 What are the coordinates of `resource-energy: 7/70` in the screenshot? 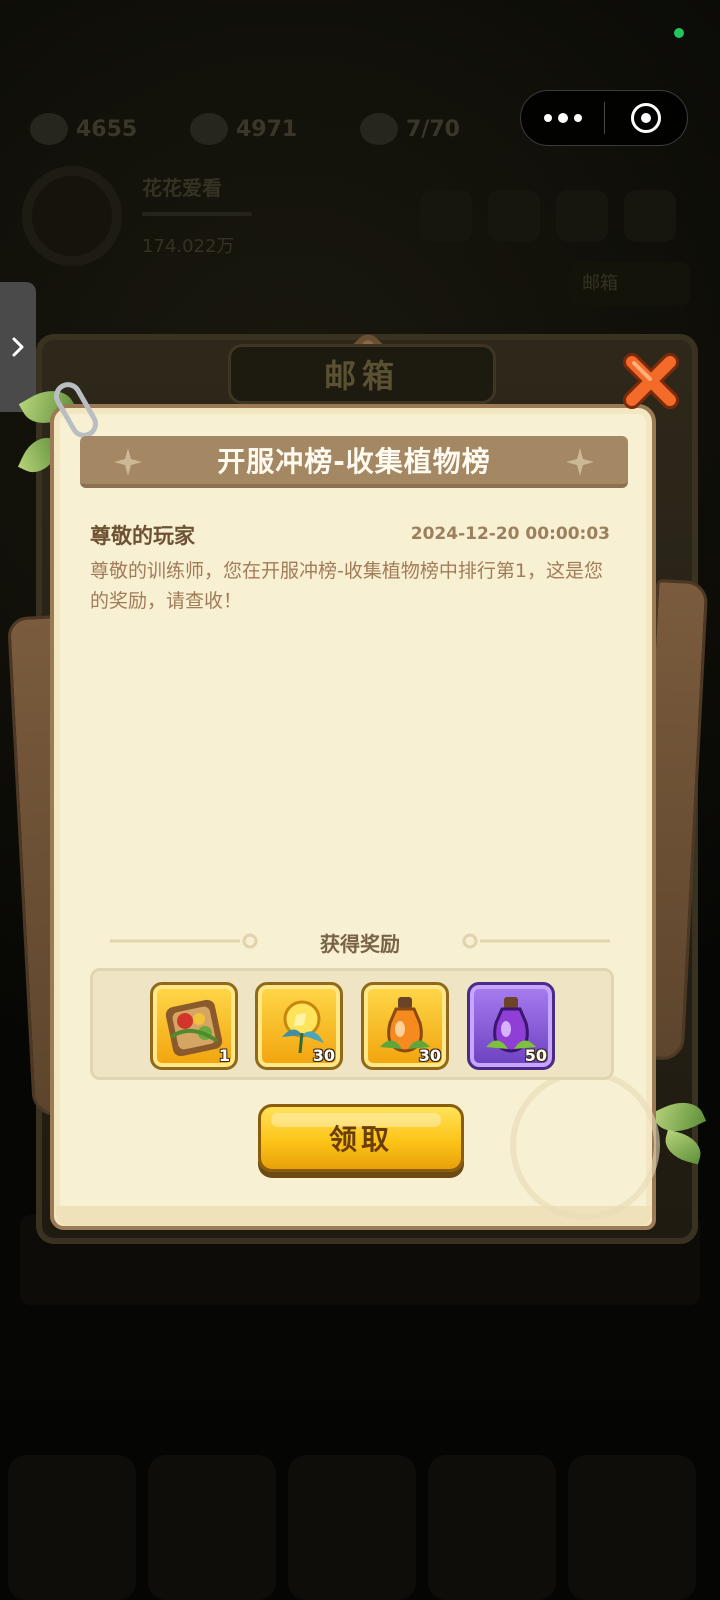 It's located at (410, 129).